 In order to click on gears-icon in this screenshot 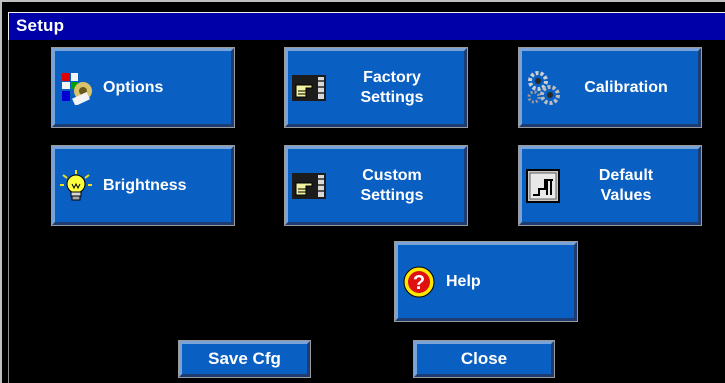, I will do `click(543, 87)`.